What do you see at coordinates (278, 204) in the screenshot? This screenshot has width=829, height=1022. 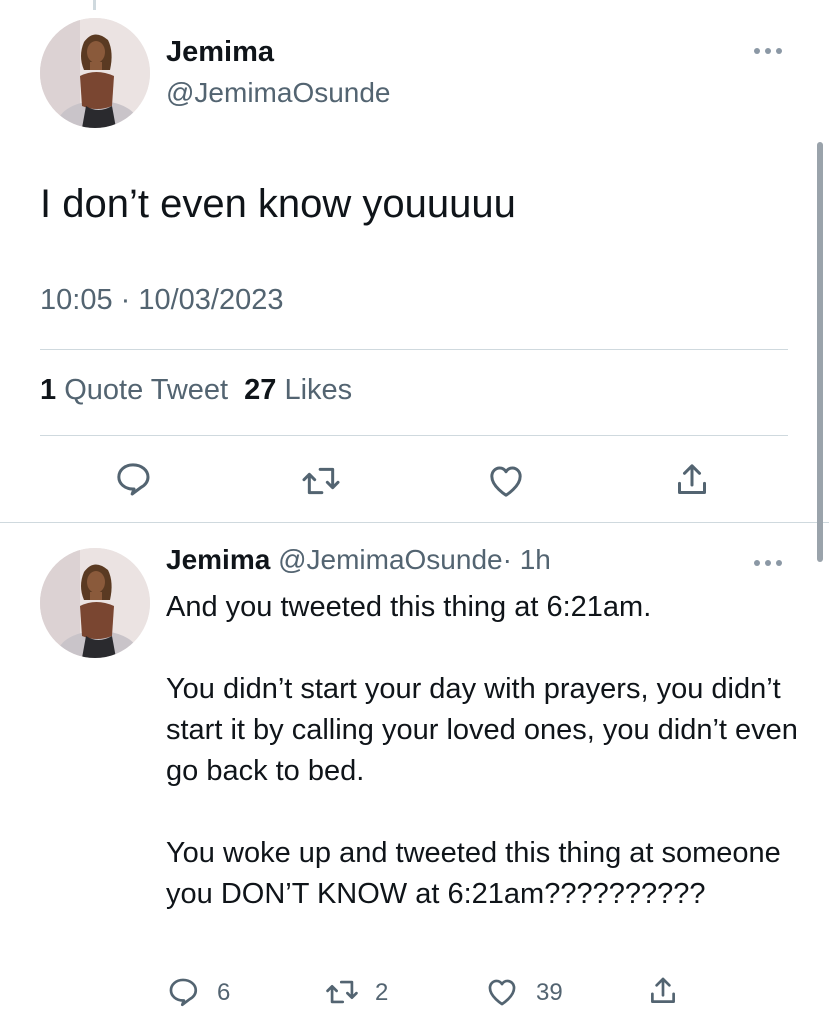 I see `tweet-text: I don’t even know youuuuu` at bounding box center [278, 204].